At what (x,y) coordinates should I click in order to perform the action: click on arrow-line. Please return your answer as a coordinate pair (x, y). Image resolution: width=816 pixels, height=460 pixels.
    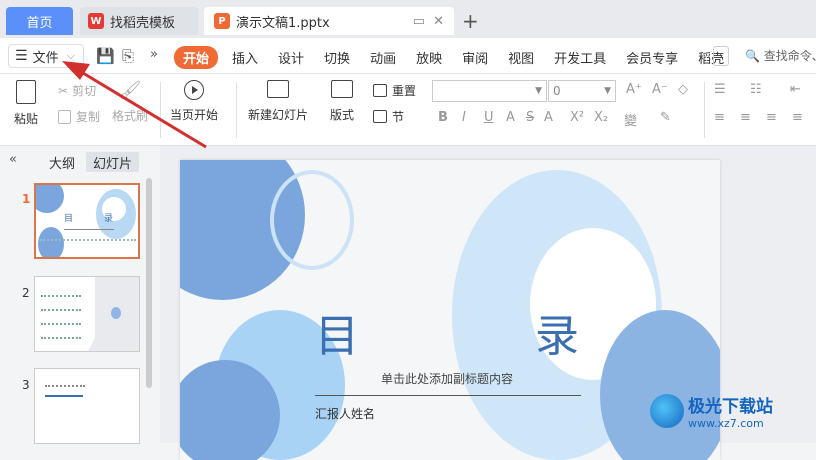
    Looking at the image, I should click on (142, 108).